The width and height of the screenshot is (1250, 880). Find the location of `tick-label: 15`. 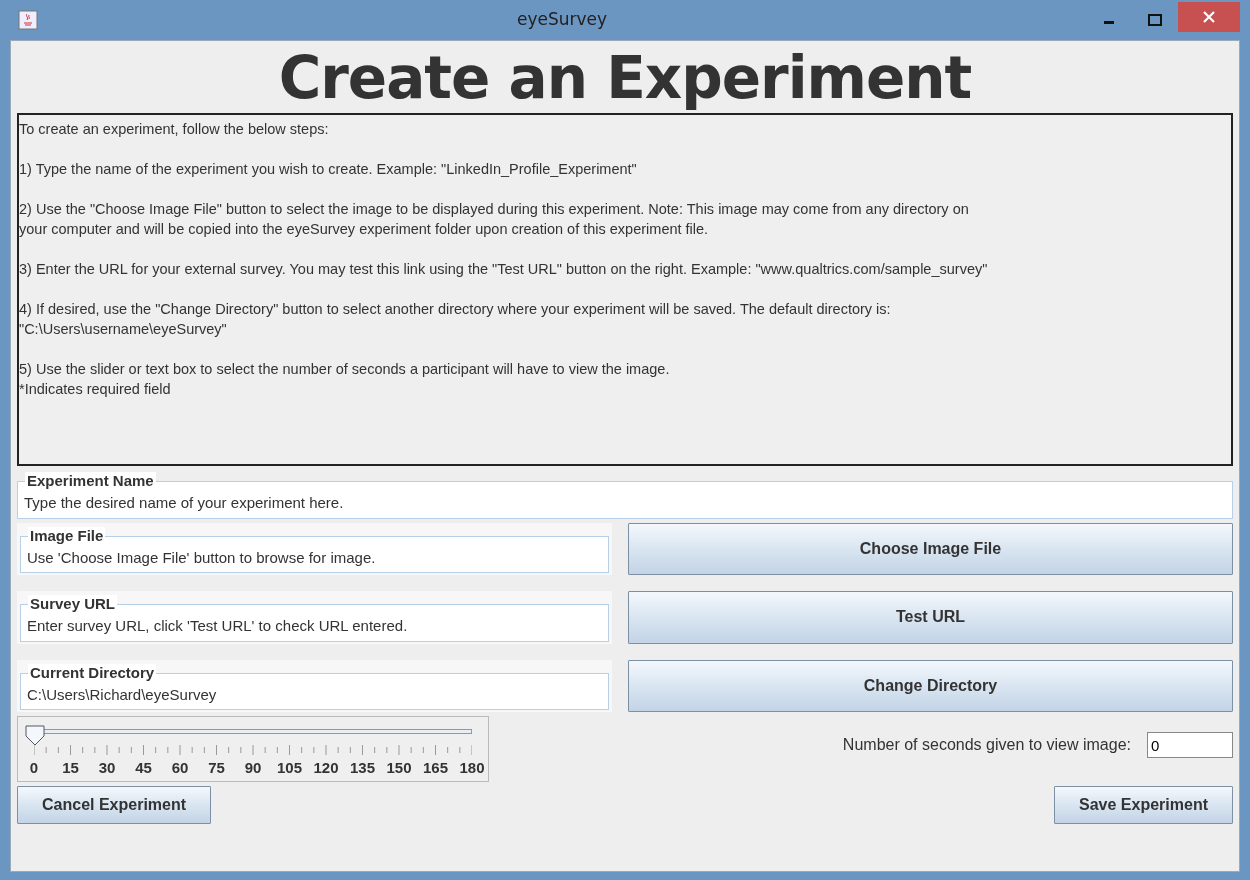

tick-label: 15 is located at coordinates (70, 768).